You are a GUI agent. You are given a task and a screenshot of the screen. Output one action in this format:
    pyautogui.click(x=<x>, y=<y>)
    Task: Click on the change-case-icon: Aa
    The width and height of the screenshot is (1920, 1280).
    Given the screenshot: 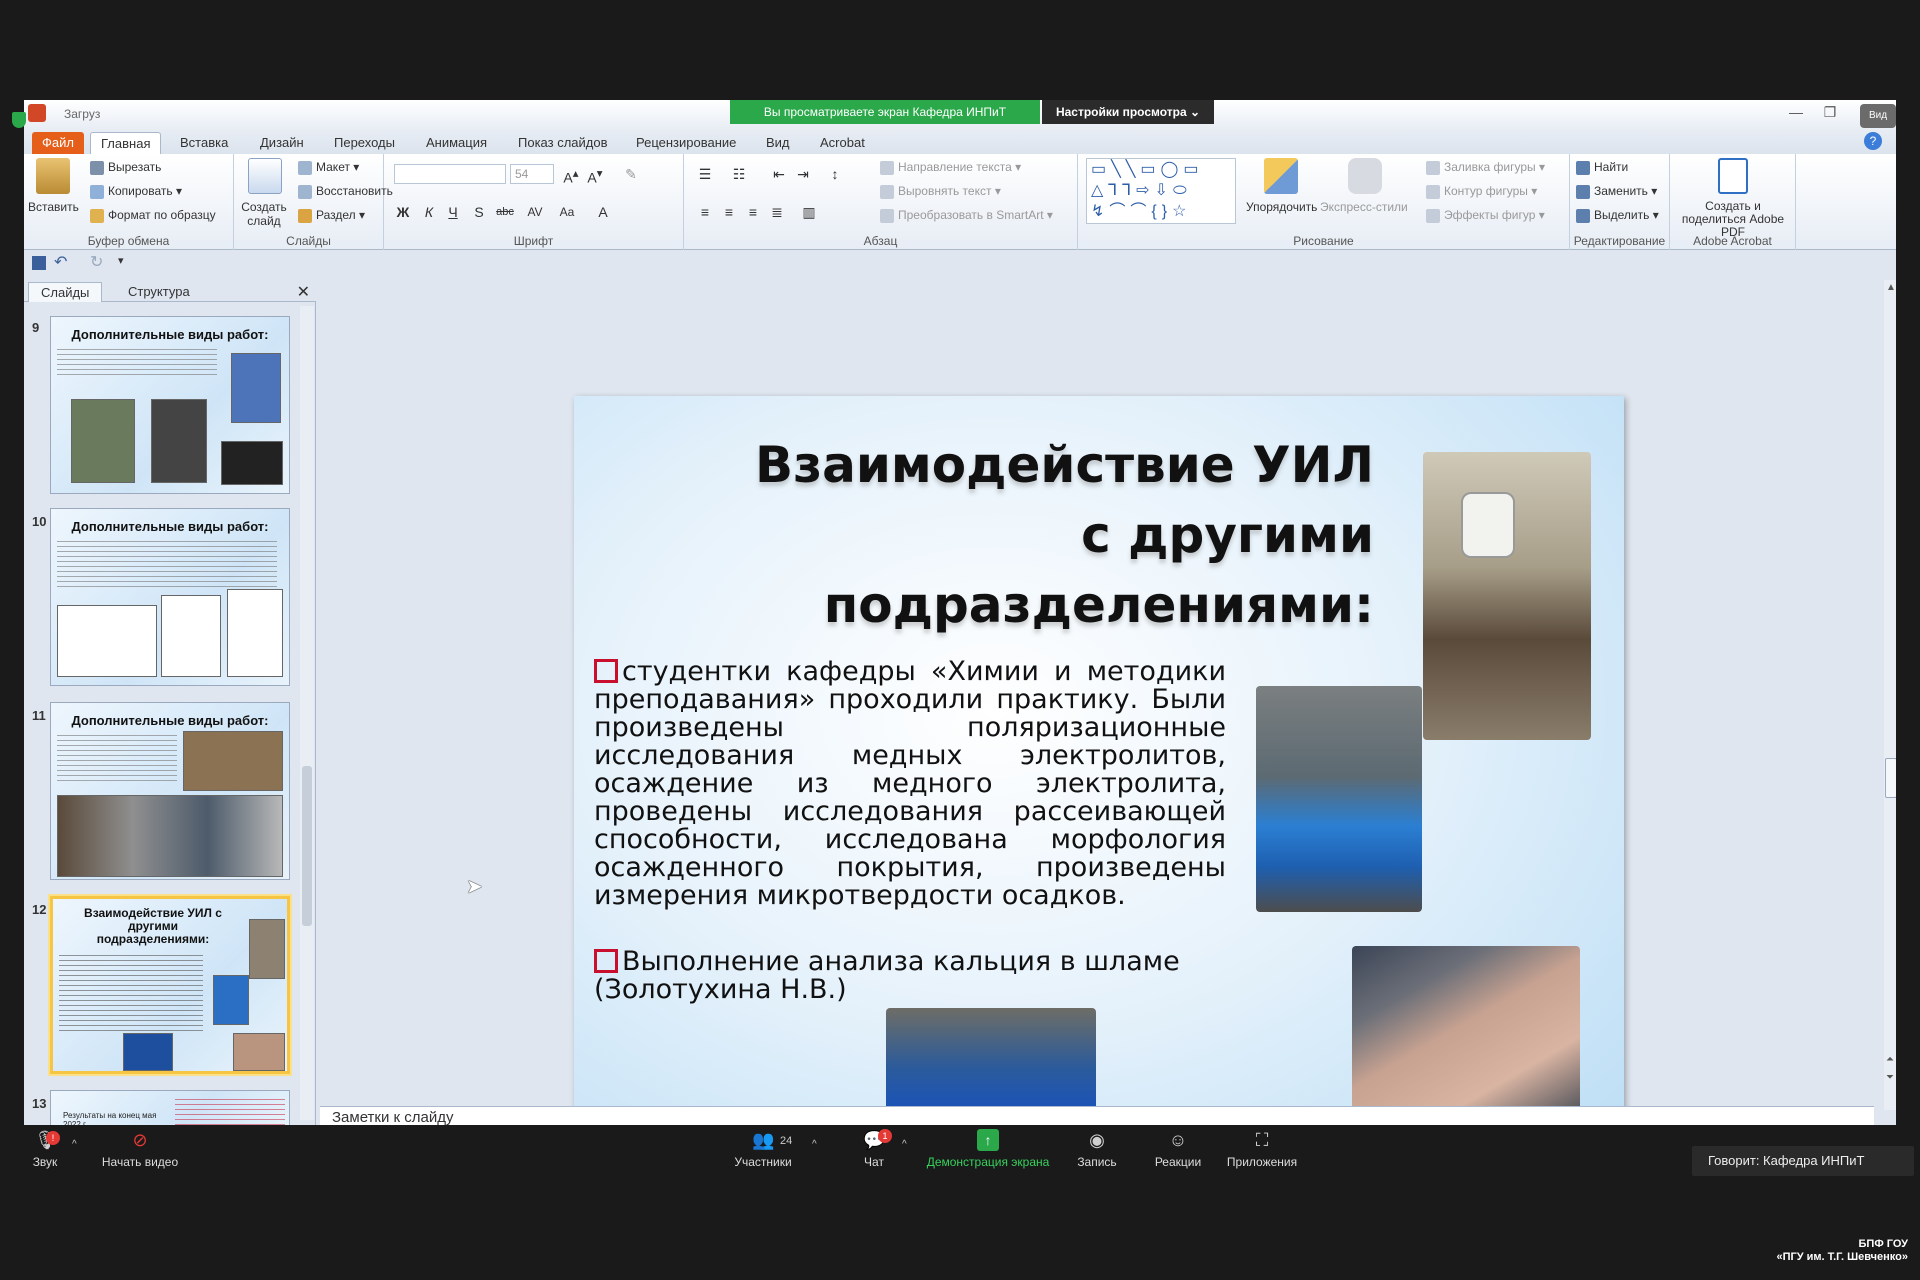 What is the action you would take?
    pyautogui.click(x=567, y=212)
    